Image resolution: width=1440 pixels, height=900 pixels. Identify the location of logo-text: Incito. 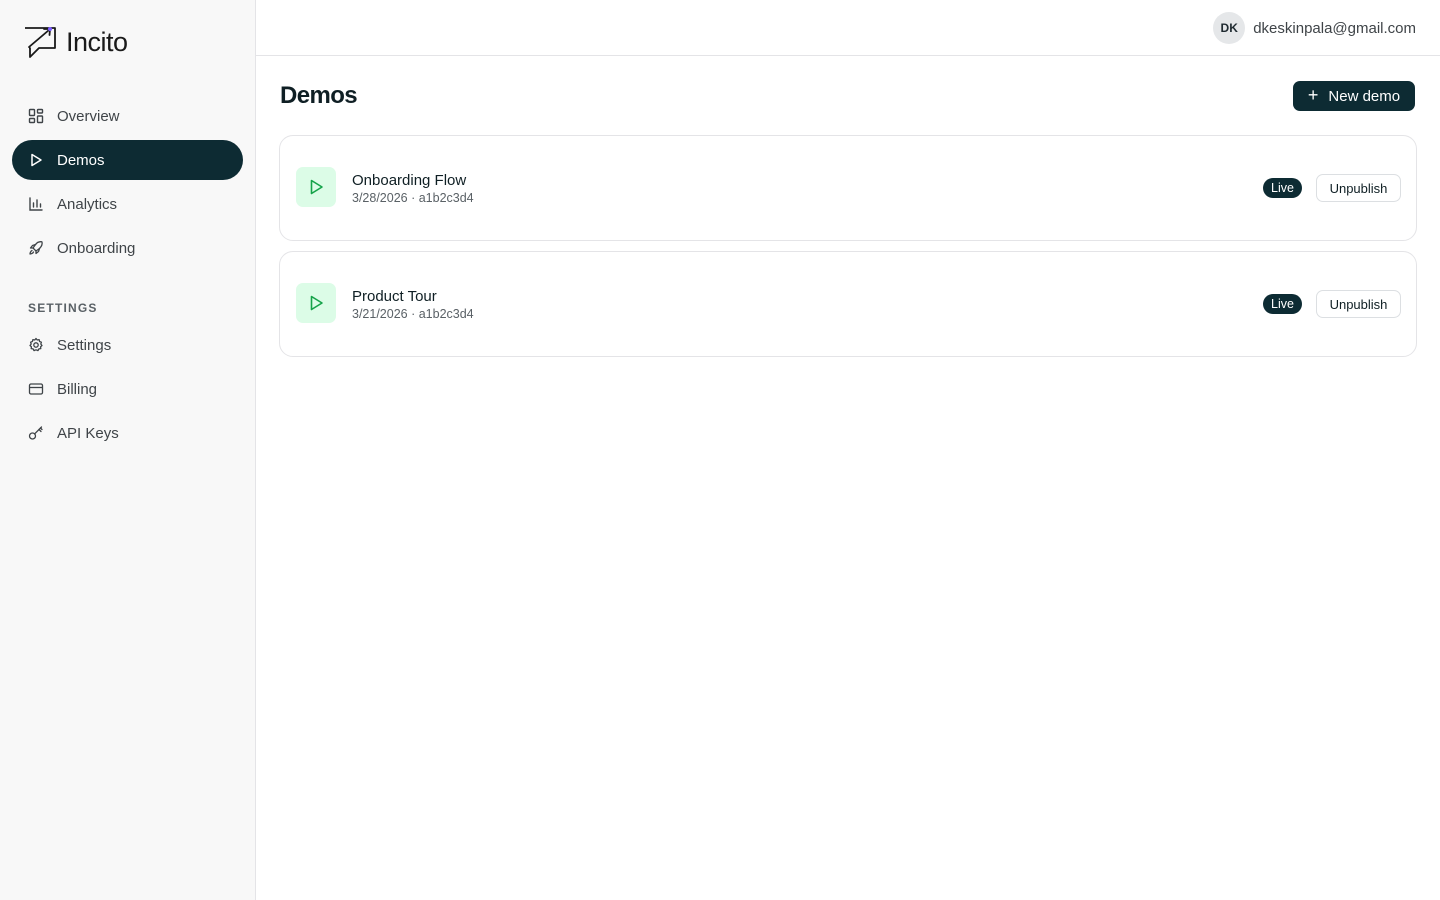
(97, 41).